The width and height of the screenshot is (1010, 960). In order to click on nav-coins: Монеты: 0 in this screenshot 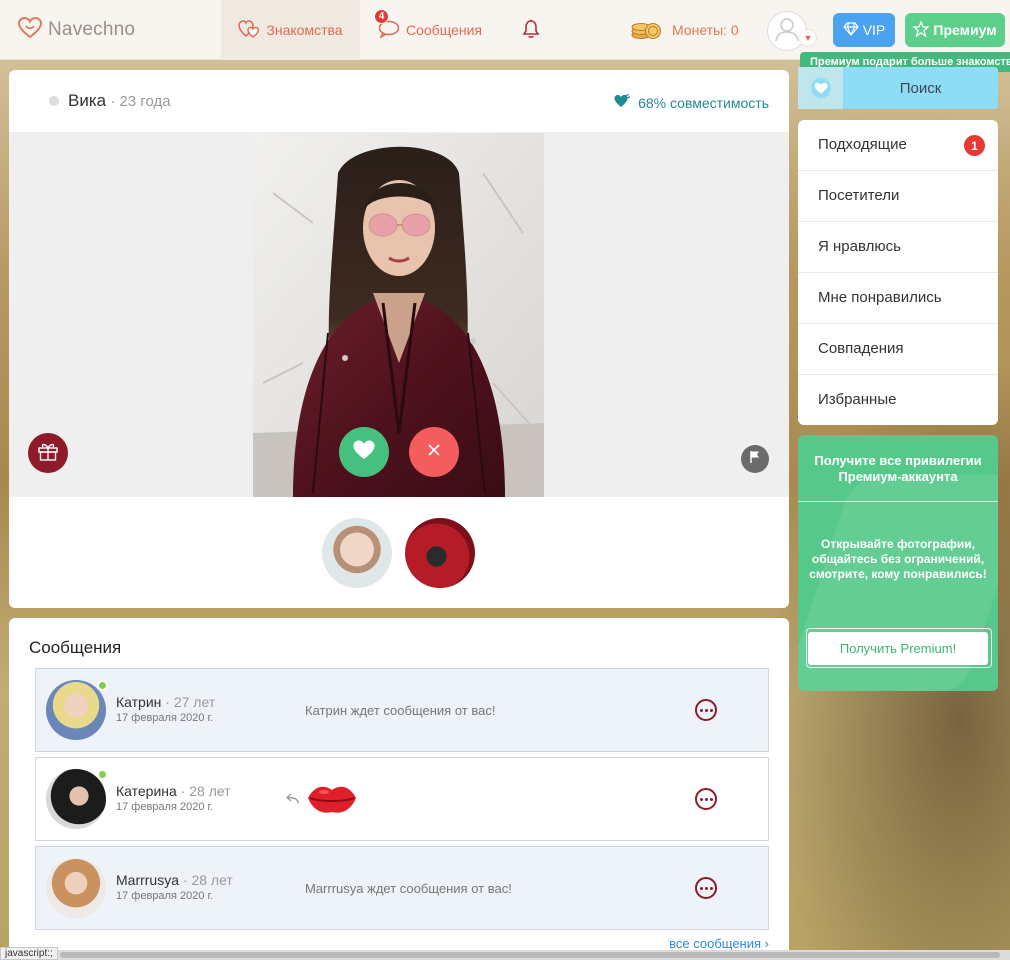, I will do `click(684, 30)`.